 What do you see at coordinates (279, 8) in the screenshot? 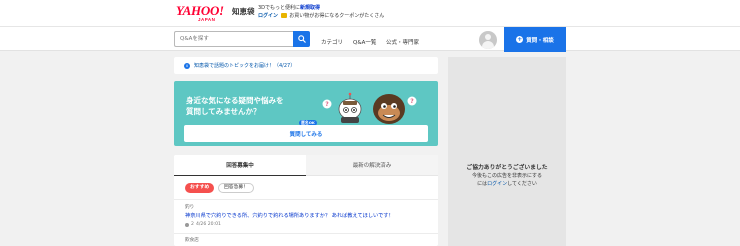
I see `promo-text: 3Dでもっと便利に` at bounding box center [279, 8].